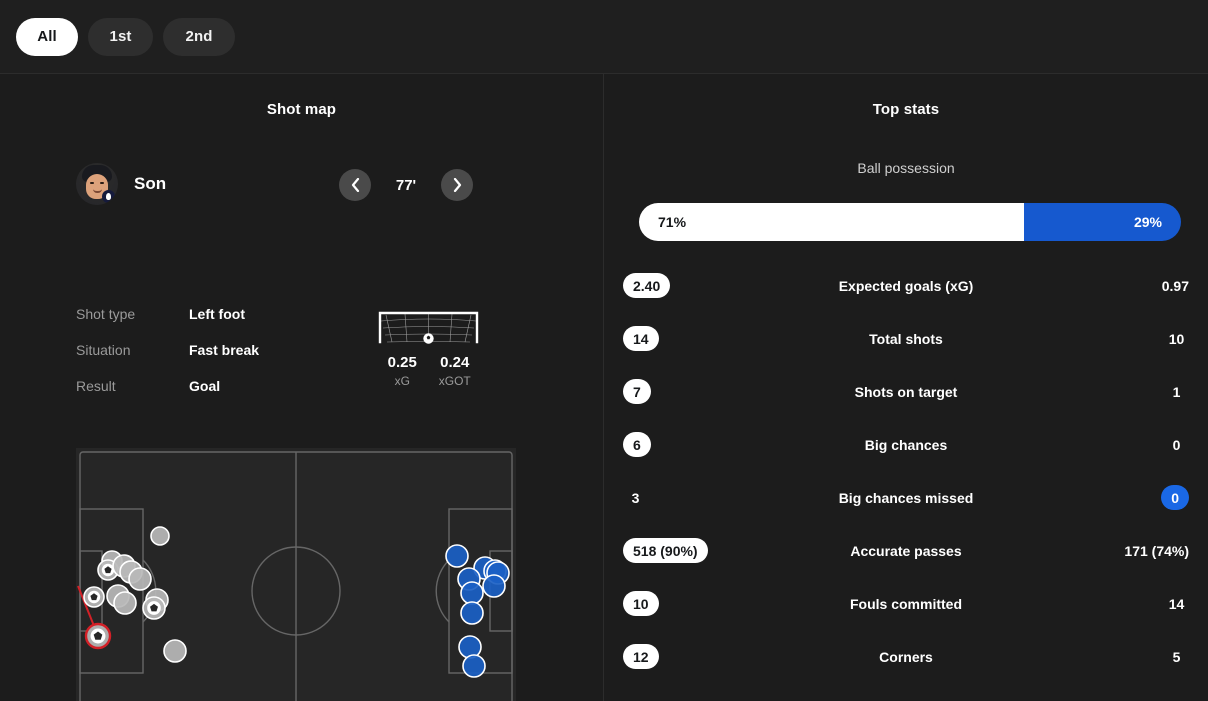 The height and width of the screenshot is (701, 1208). I want to click on xg-metrics: 0.25 xG 0.24 xGOT, so click(428, 371).